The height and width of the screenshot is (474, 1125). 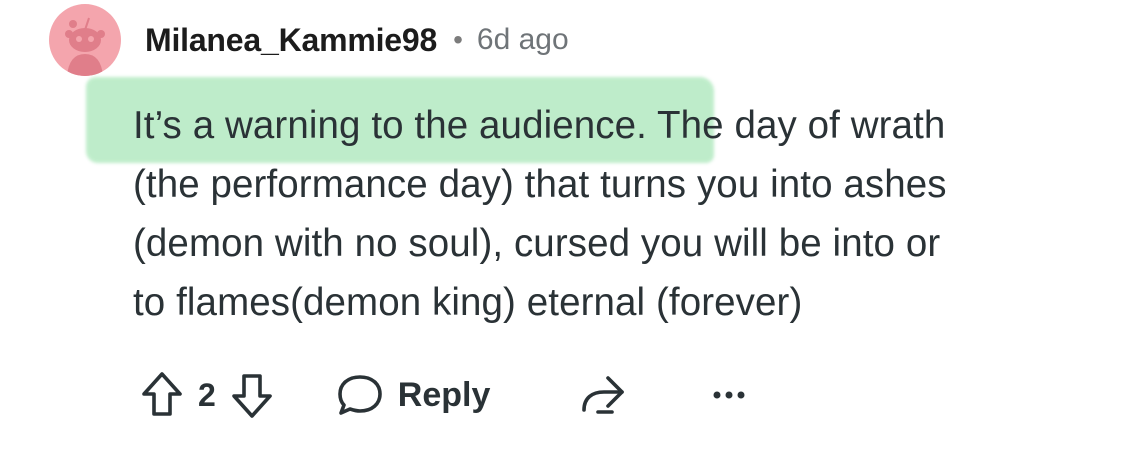 I want to click on downvote-button, so click(x=252, y=395).